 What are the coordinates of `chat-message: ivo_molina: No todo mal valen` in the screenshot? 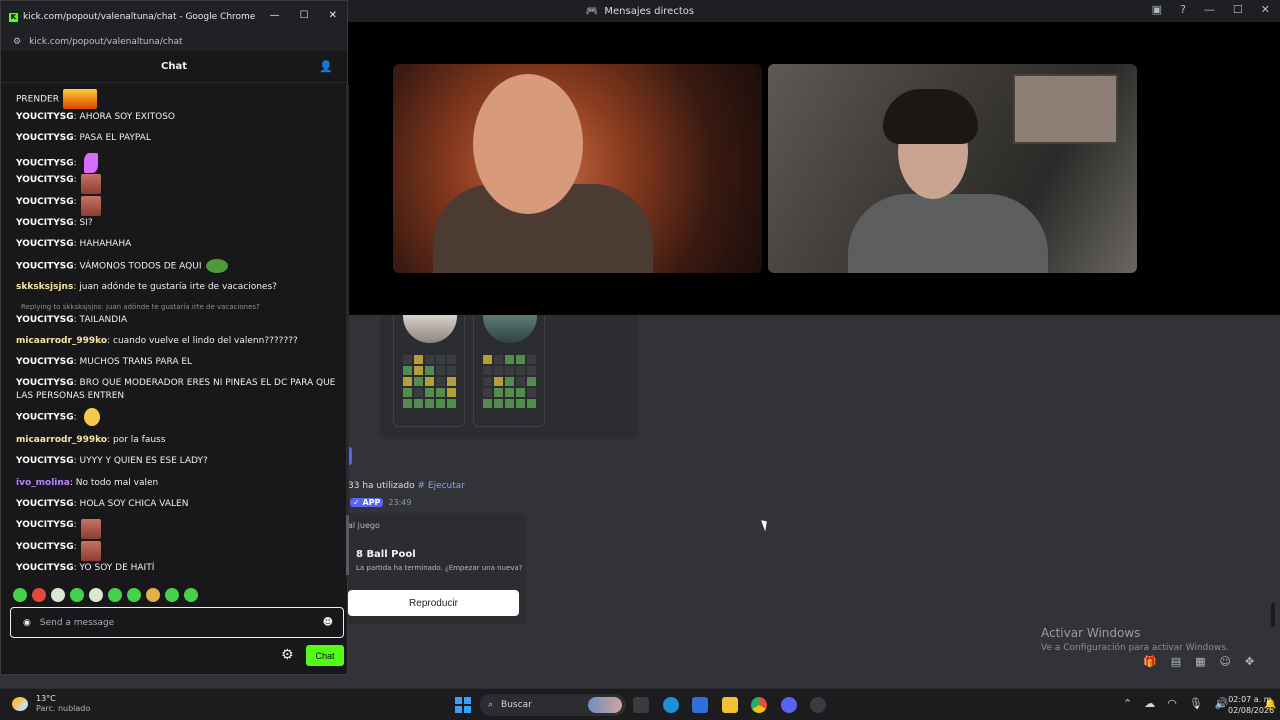 It's located at (177, 483).